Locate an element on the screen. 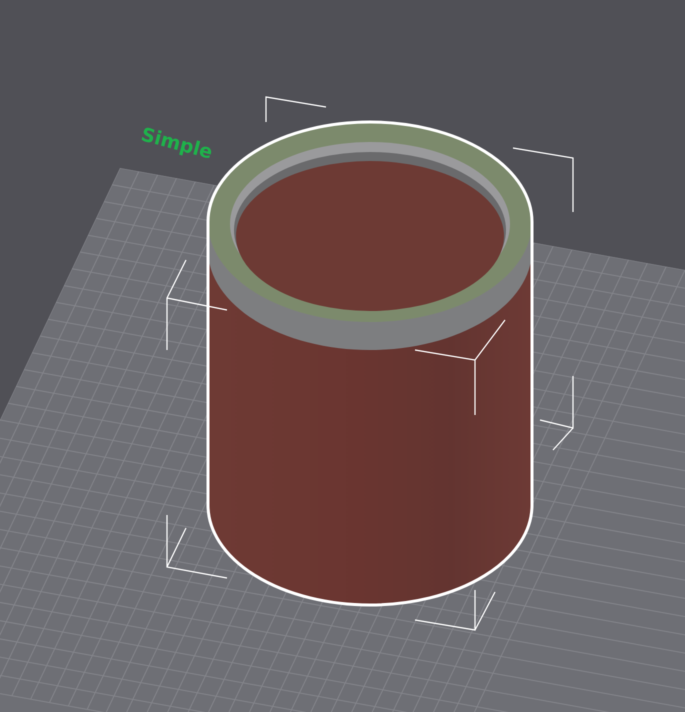 Image resolution: width=685 pixels, height=712 pixels. bed-label: Simple is located at coordinates (176, 144).